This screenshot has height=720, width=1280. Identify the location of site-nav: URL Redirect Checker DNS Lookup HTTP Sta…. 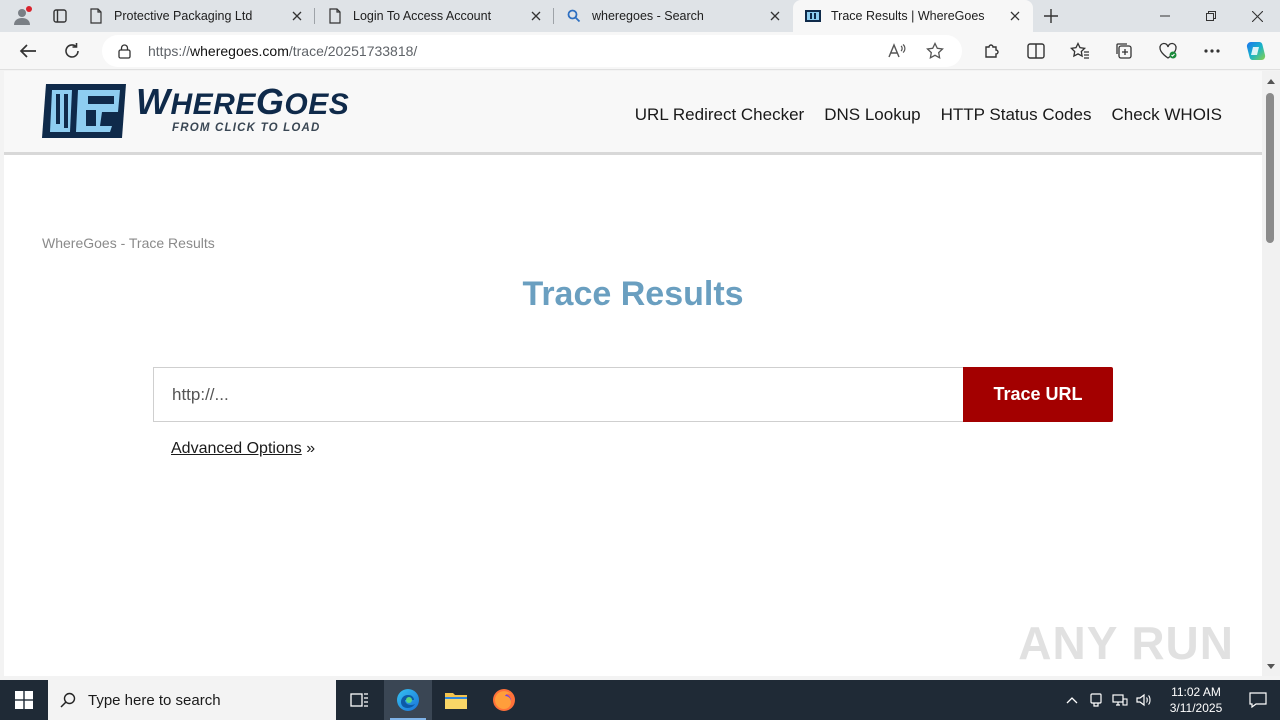
(928, 115).